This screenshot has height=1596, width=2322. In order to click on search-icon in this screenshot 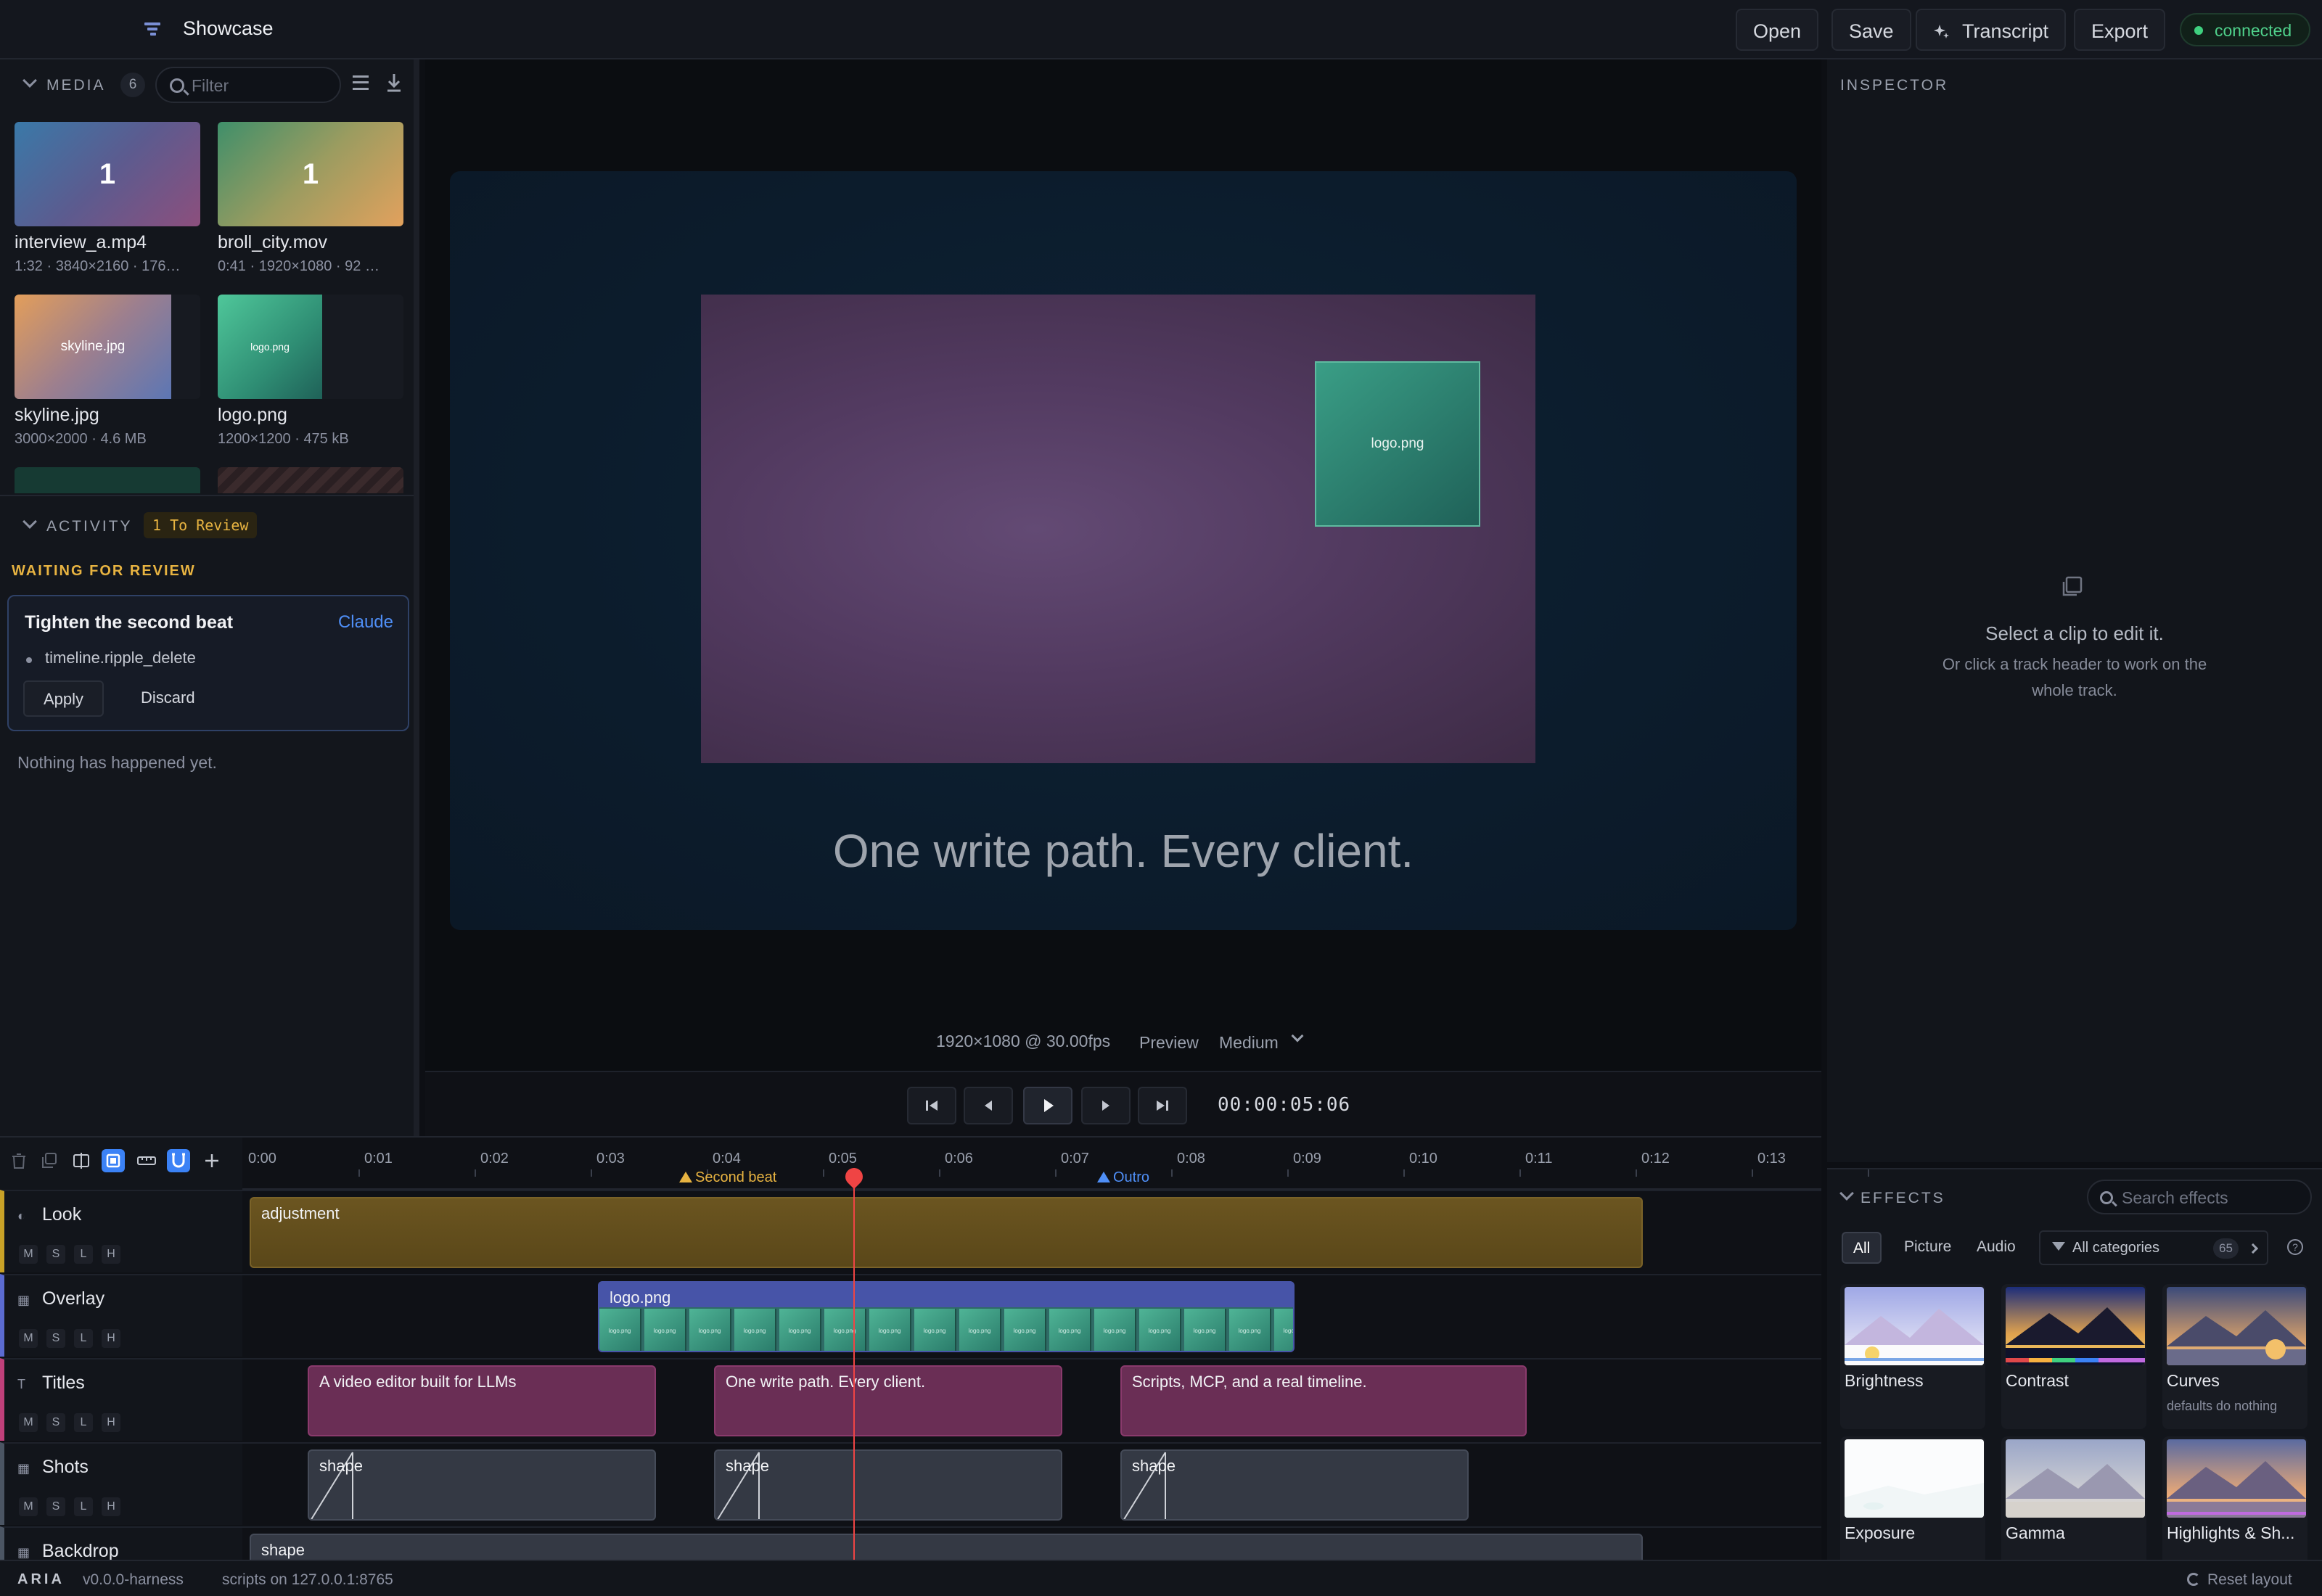, I will do `click(177, 85)`.